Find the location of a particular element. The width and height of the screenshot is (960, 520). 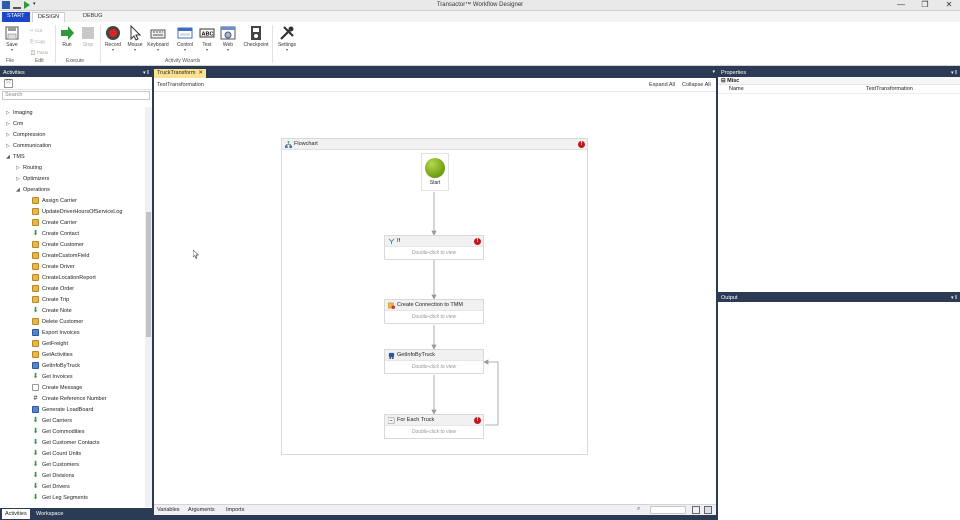

tab-variables: Variables is located at coordinates (168, 510).